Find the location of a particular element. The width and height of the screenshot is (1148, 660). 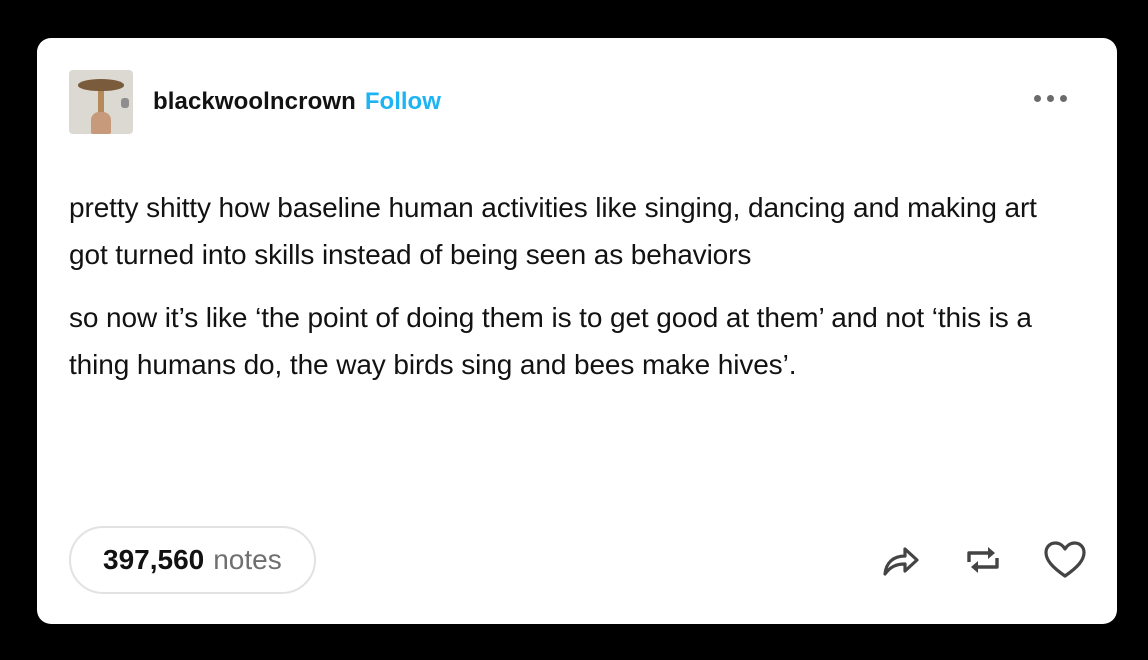

heart-icon is located at coordinates (1065, 560).